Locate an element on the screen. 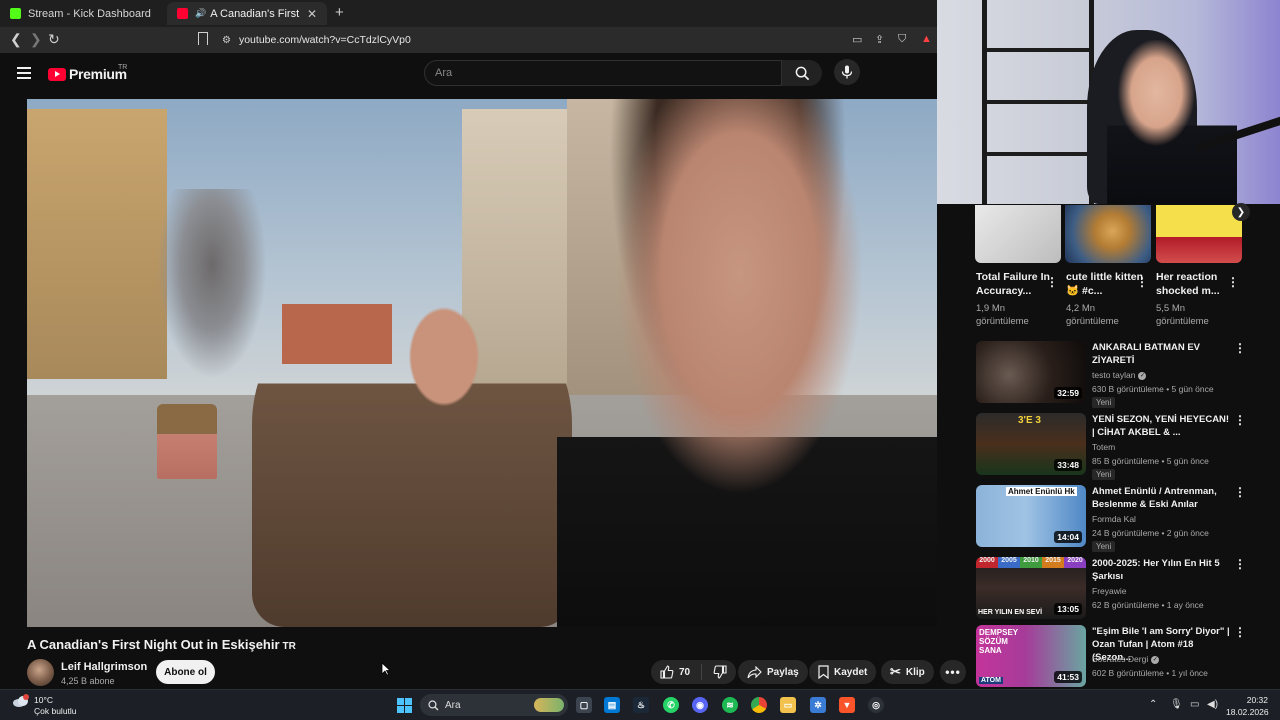  browser-tab-youtube: 🔊 A Canadian's First Night Out ✕ is located at coordinates (247, 13).